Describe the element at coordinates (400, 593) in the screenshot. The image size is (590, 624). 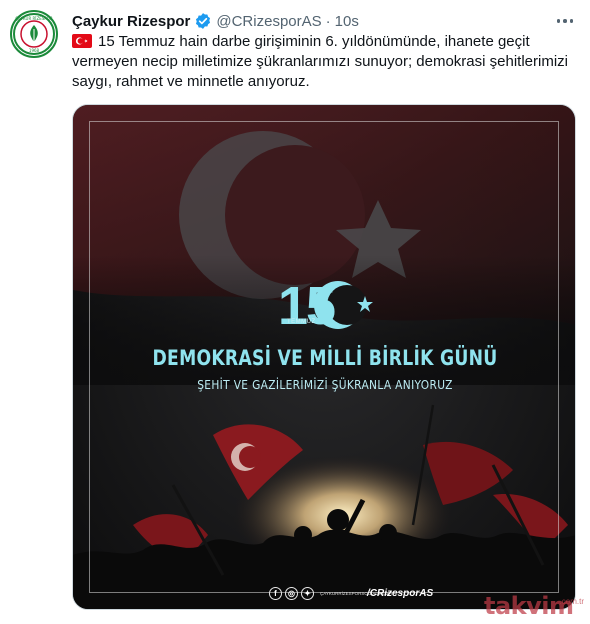
I see `footer-handle: /CRizesporAS` at that location.